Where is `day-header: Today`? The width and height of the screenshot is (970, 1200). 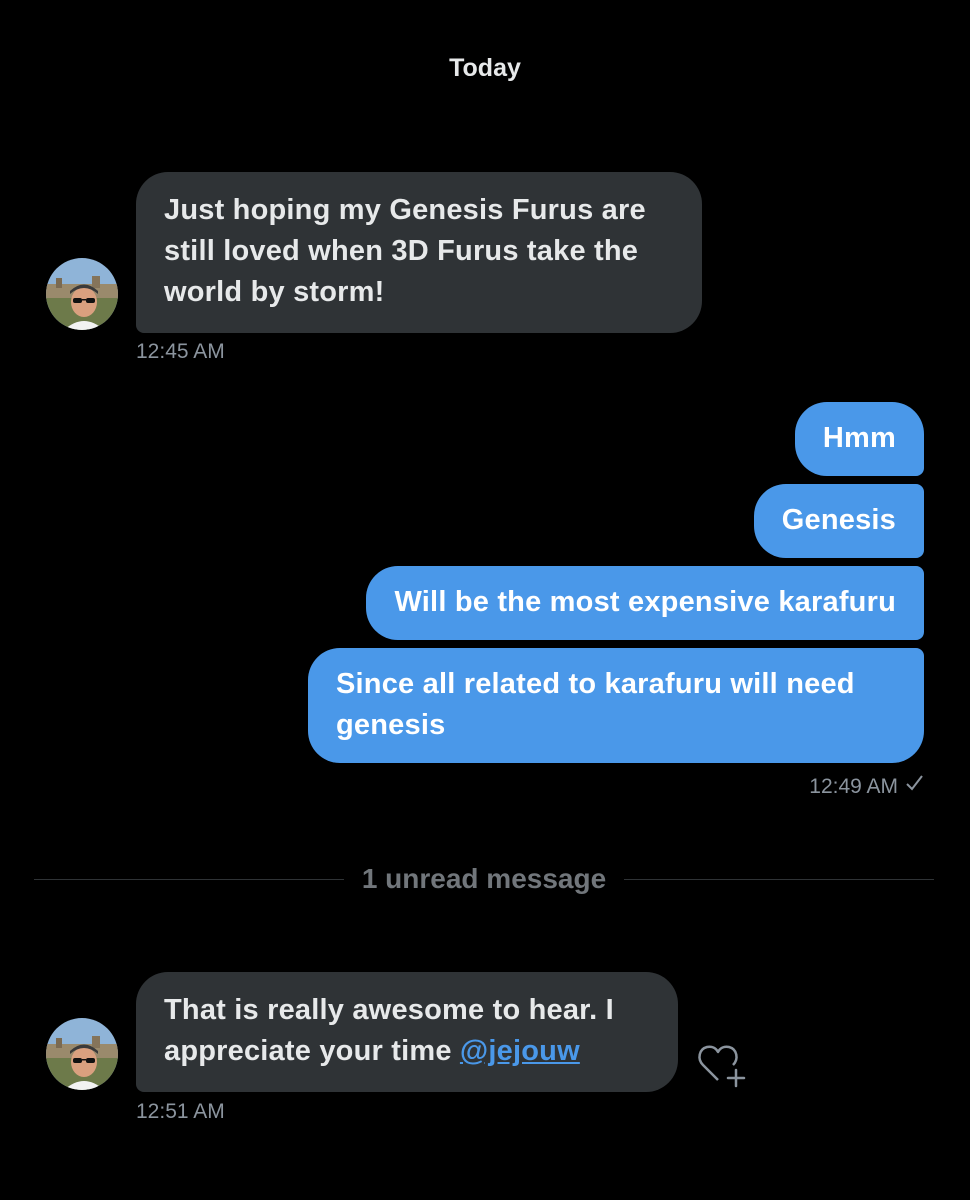 day-header: Today is located at coordinates (485, 68).